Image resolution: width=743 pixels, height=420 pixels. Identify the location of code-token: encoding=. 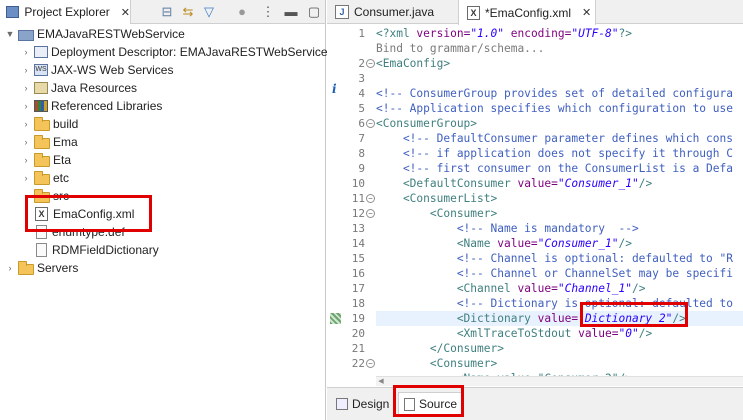
(538, 33).